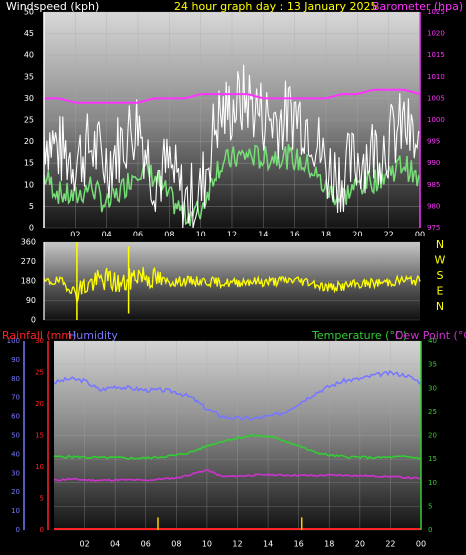  I want to click on direction-y-tick: 90, so click(31, 300).